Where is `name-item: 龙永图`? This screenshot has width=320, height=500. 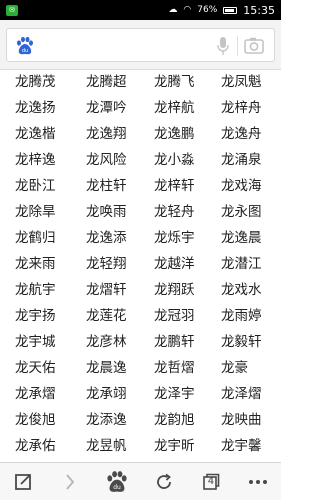 name-item: 龙永图 is located at coordinates (241, 212).